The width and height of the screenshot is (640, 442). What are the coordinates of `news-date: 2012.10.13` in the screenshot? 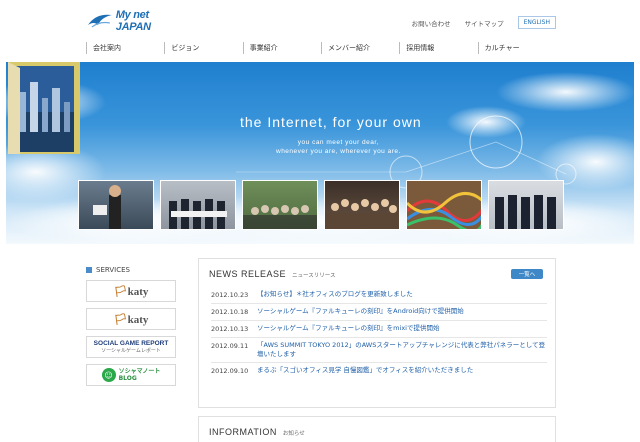 It's located at (230, 329).